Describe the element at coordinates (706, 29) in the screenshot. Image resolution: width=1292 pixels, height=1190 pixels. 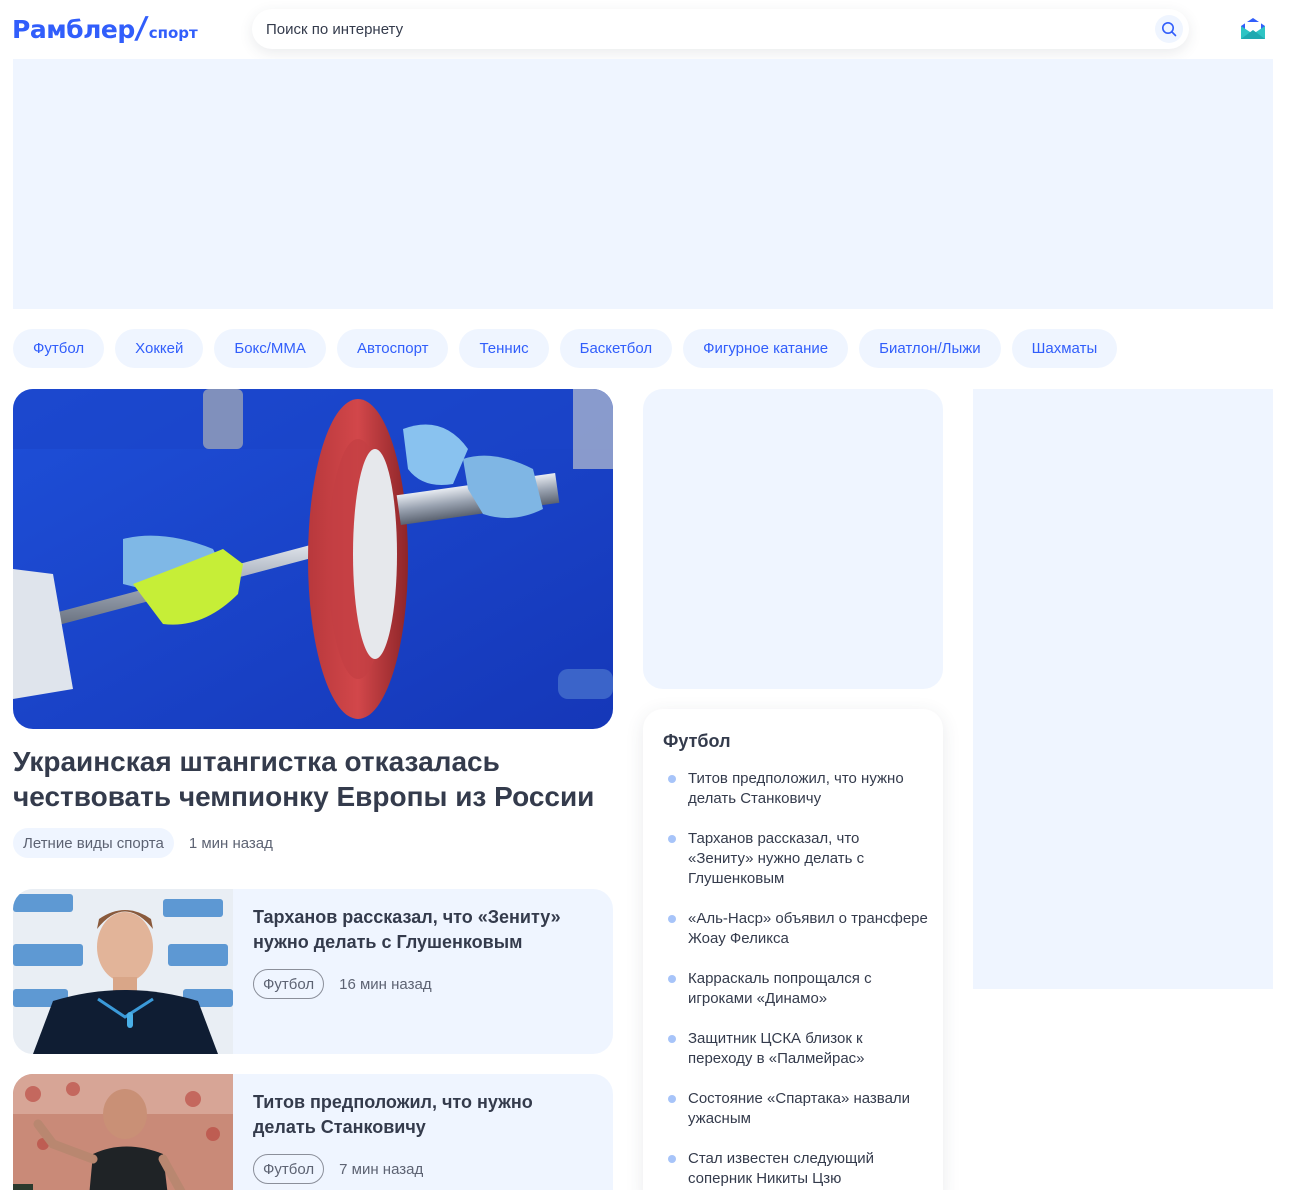
I see `search-input` at that location.